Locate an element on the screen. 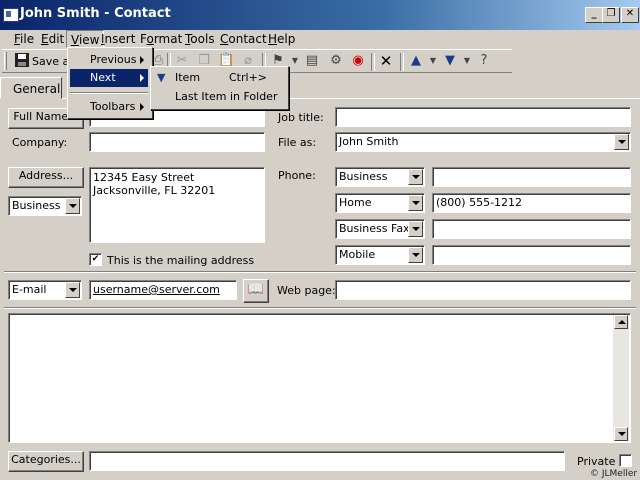  company-field is located at coordinates (177, 142).